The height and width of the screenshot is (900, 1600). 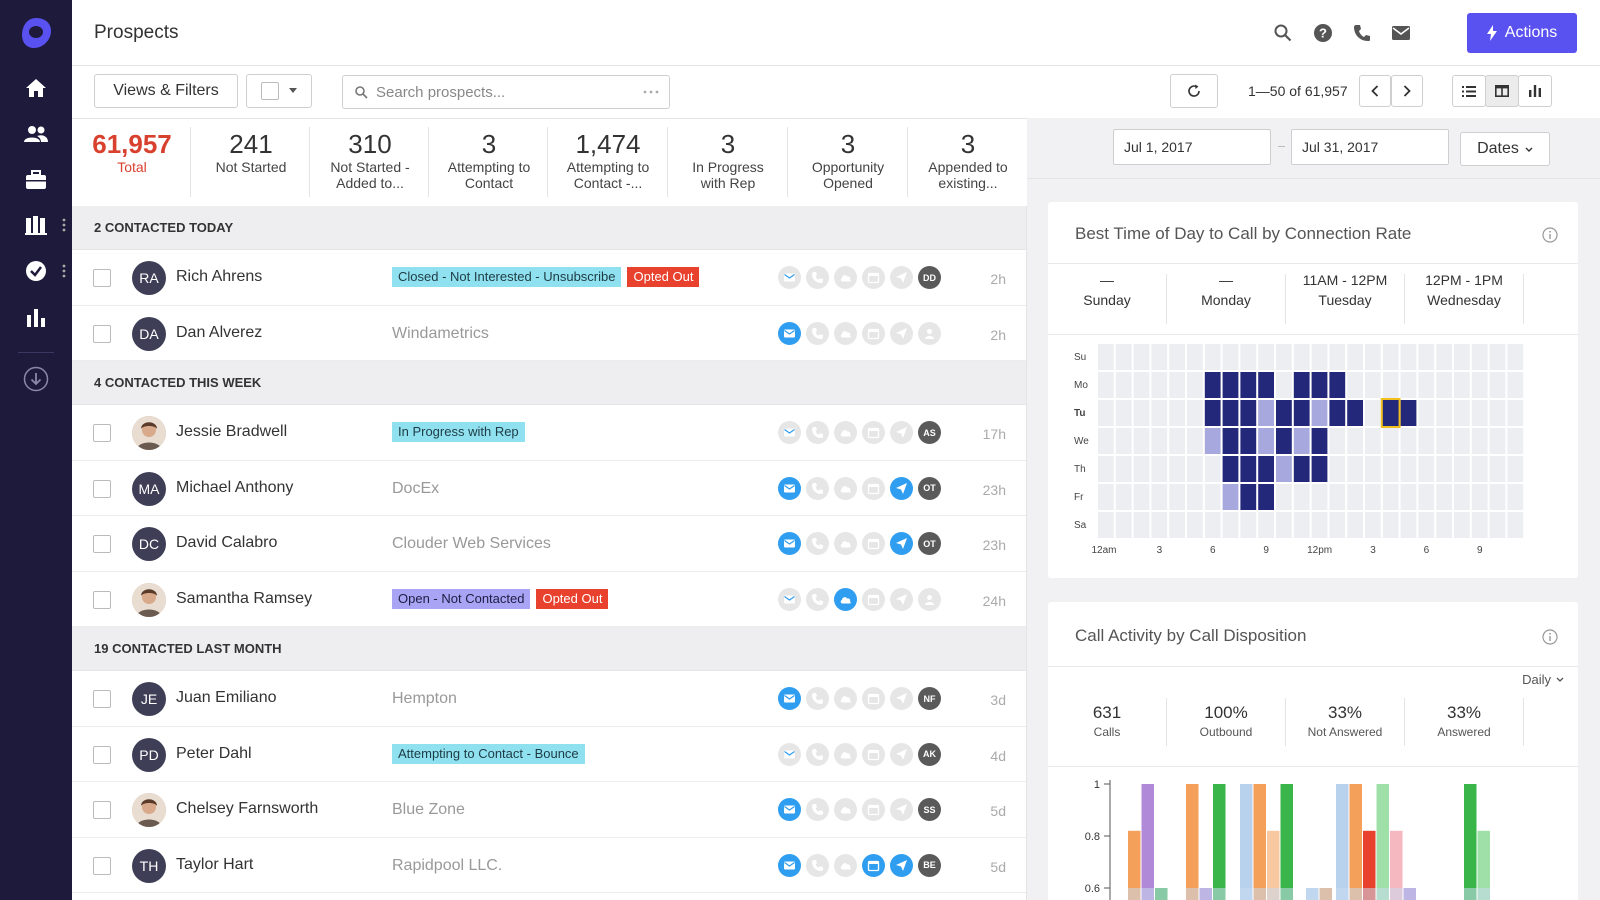 I want to click on prospect-row: Chelsey Farnsworth Blue Zone SS 5d, so click(x=549, y=810).